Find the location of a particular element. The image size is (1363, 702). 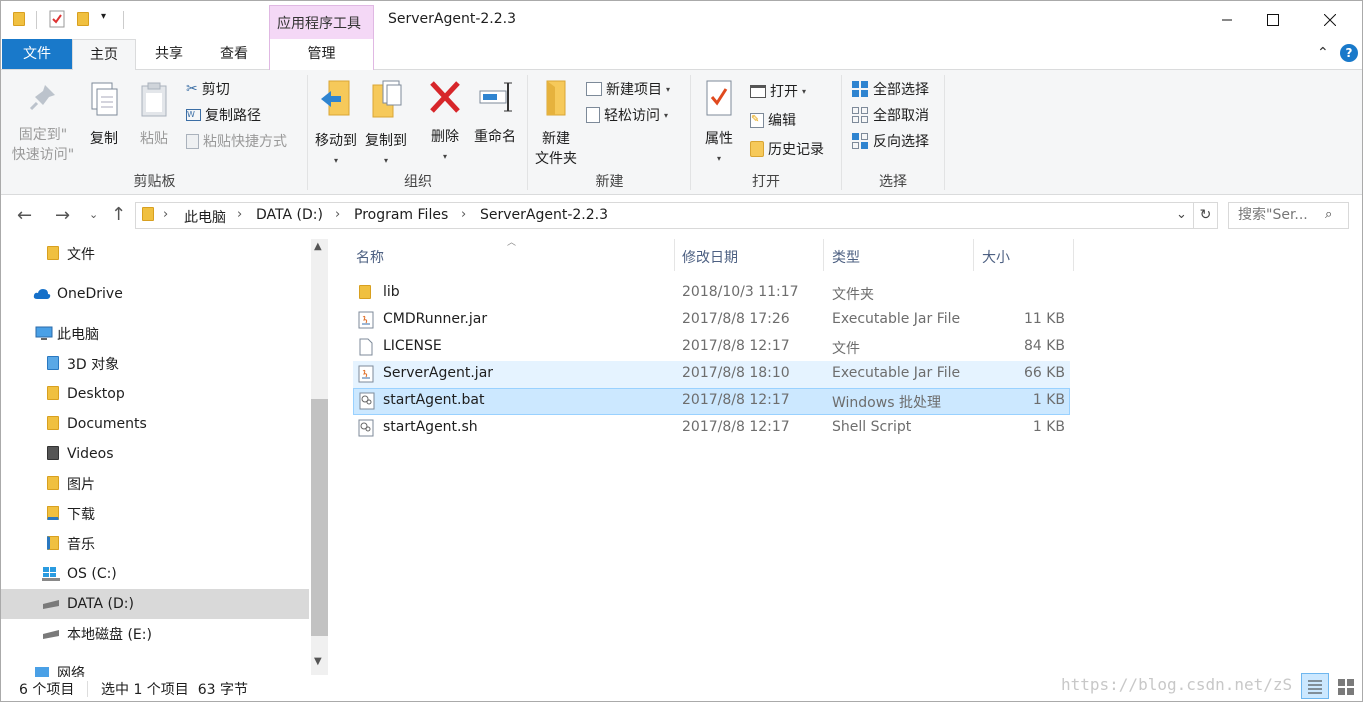

divider is located at coordinates (123, 20).